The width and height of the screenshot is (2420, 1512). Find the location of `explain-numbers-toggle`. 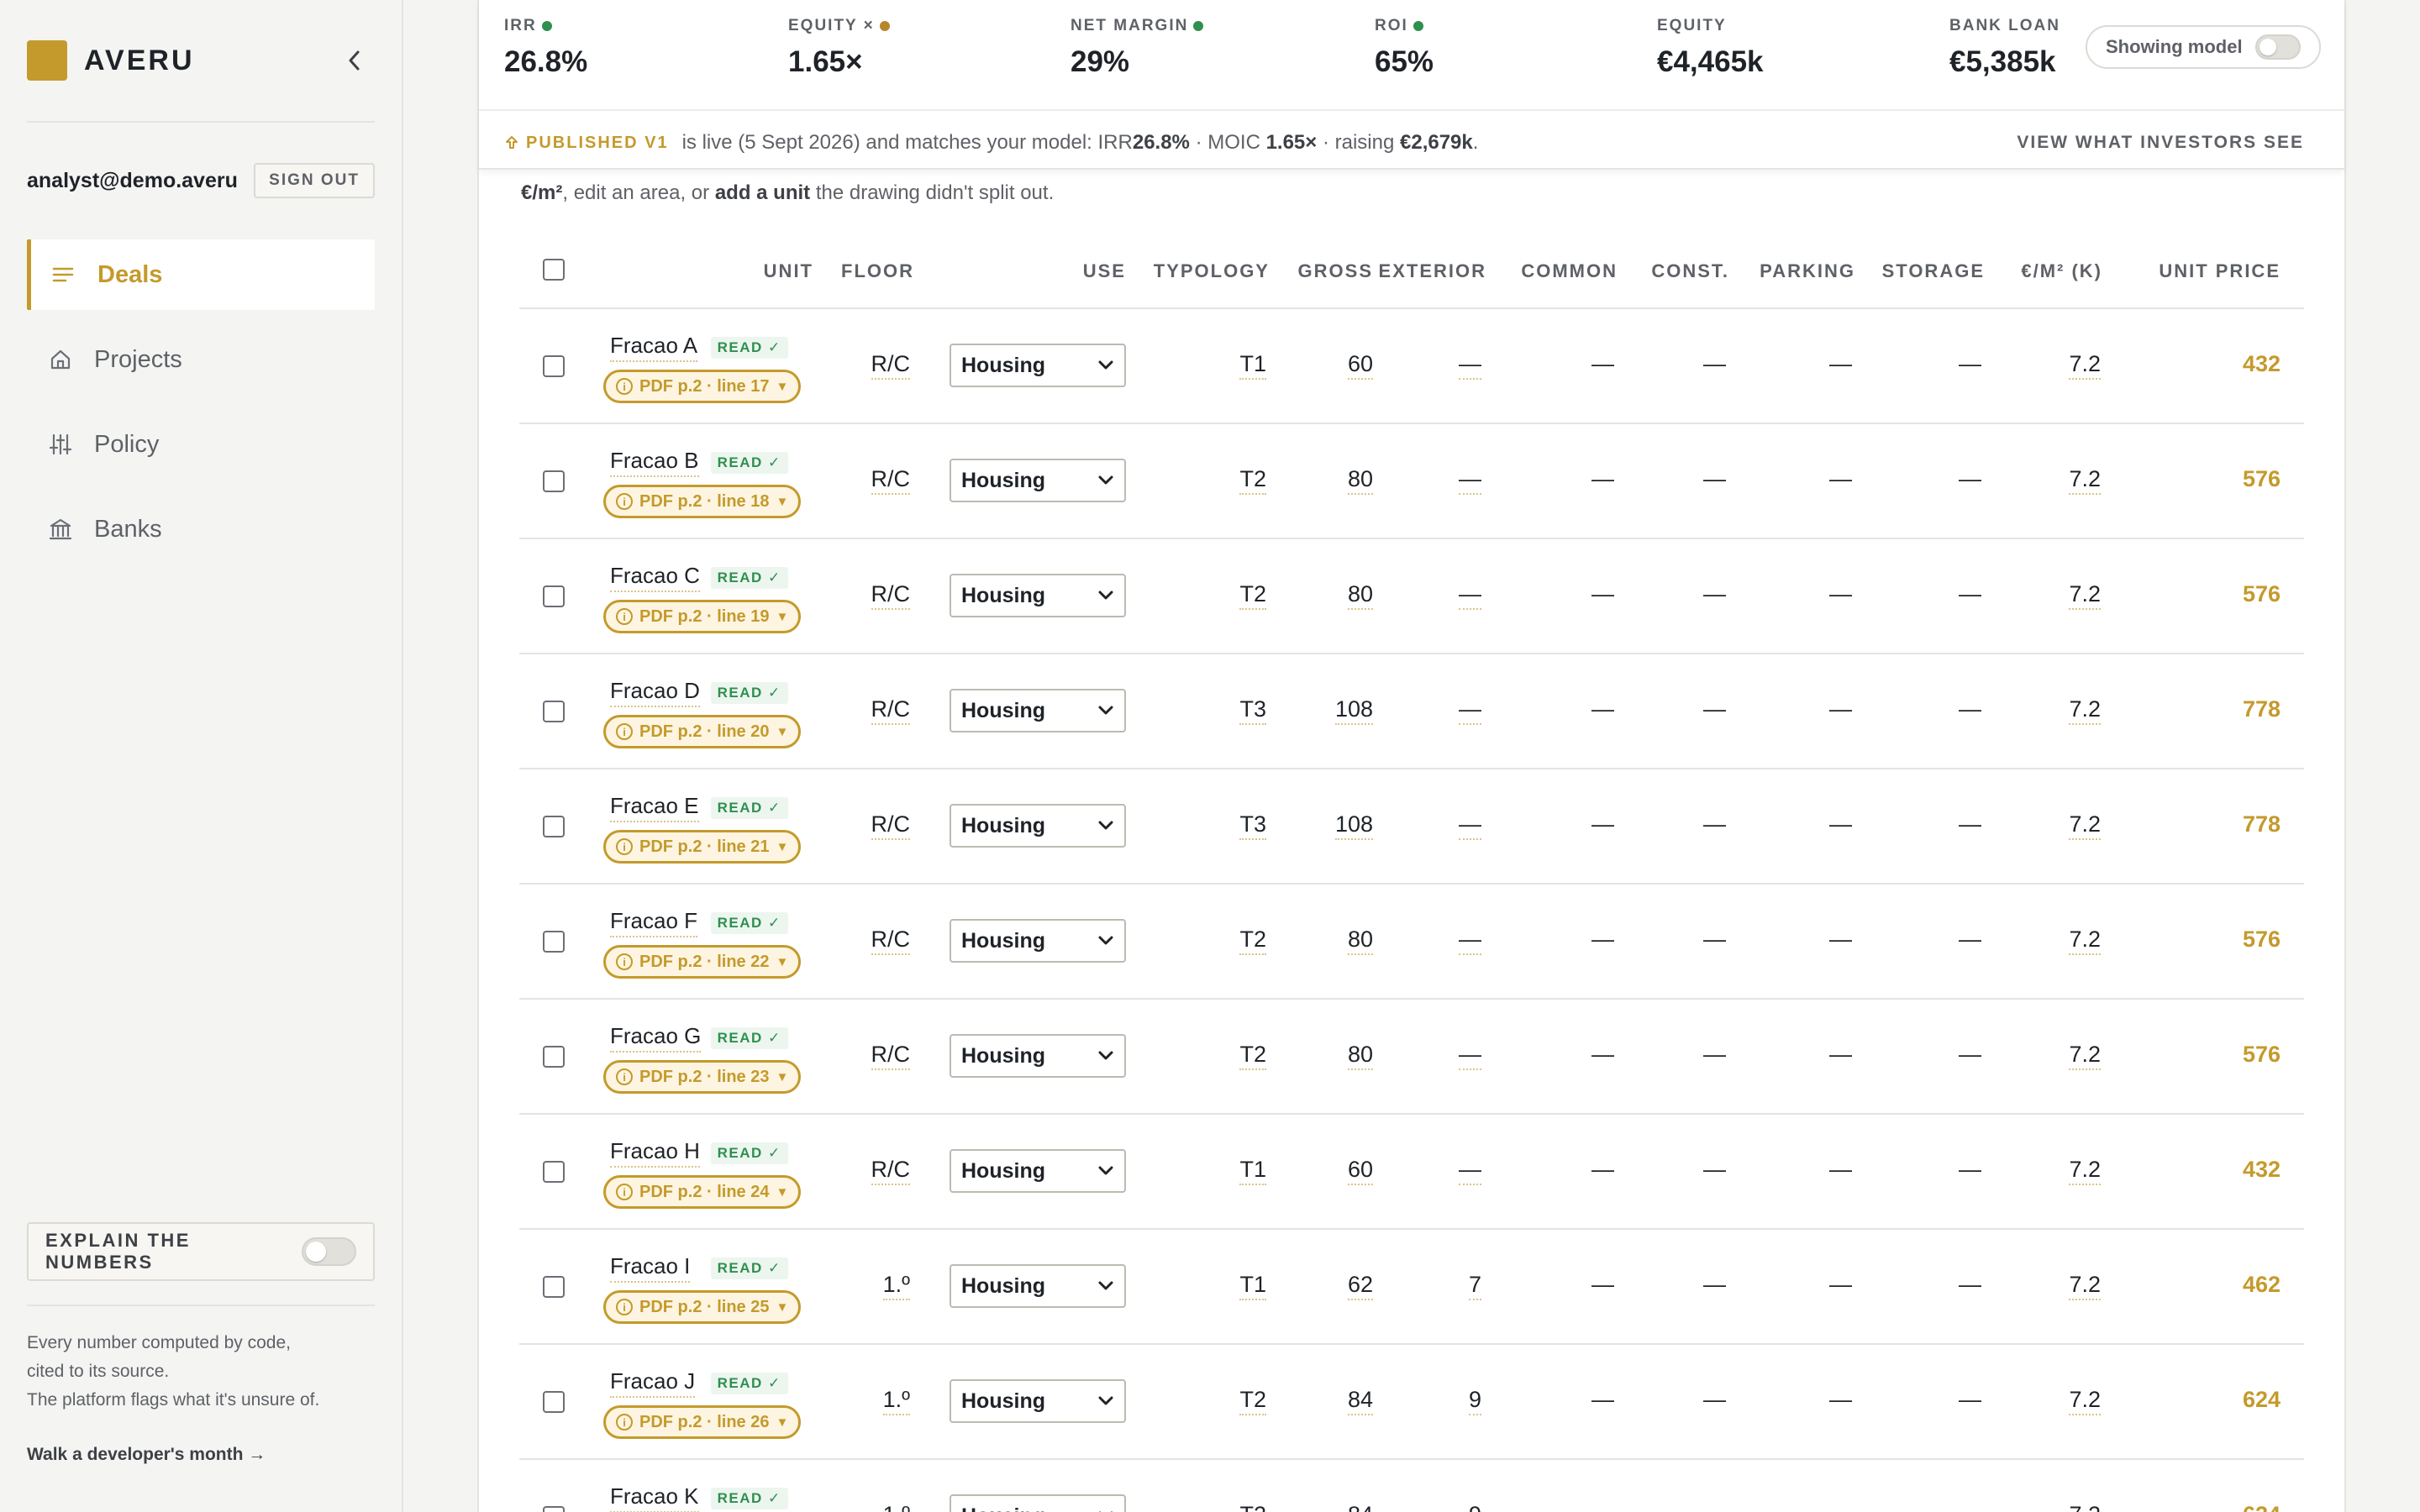

explain-numbers-toggle is located at coordinates (329, 1251).